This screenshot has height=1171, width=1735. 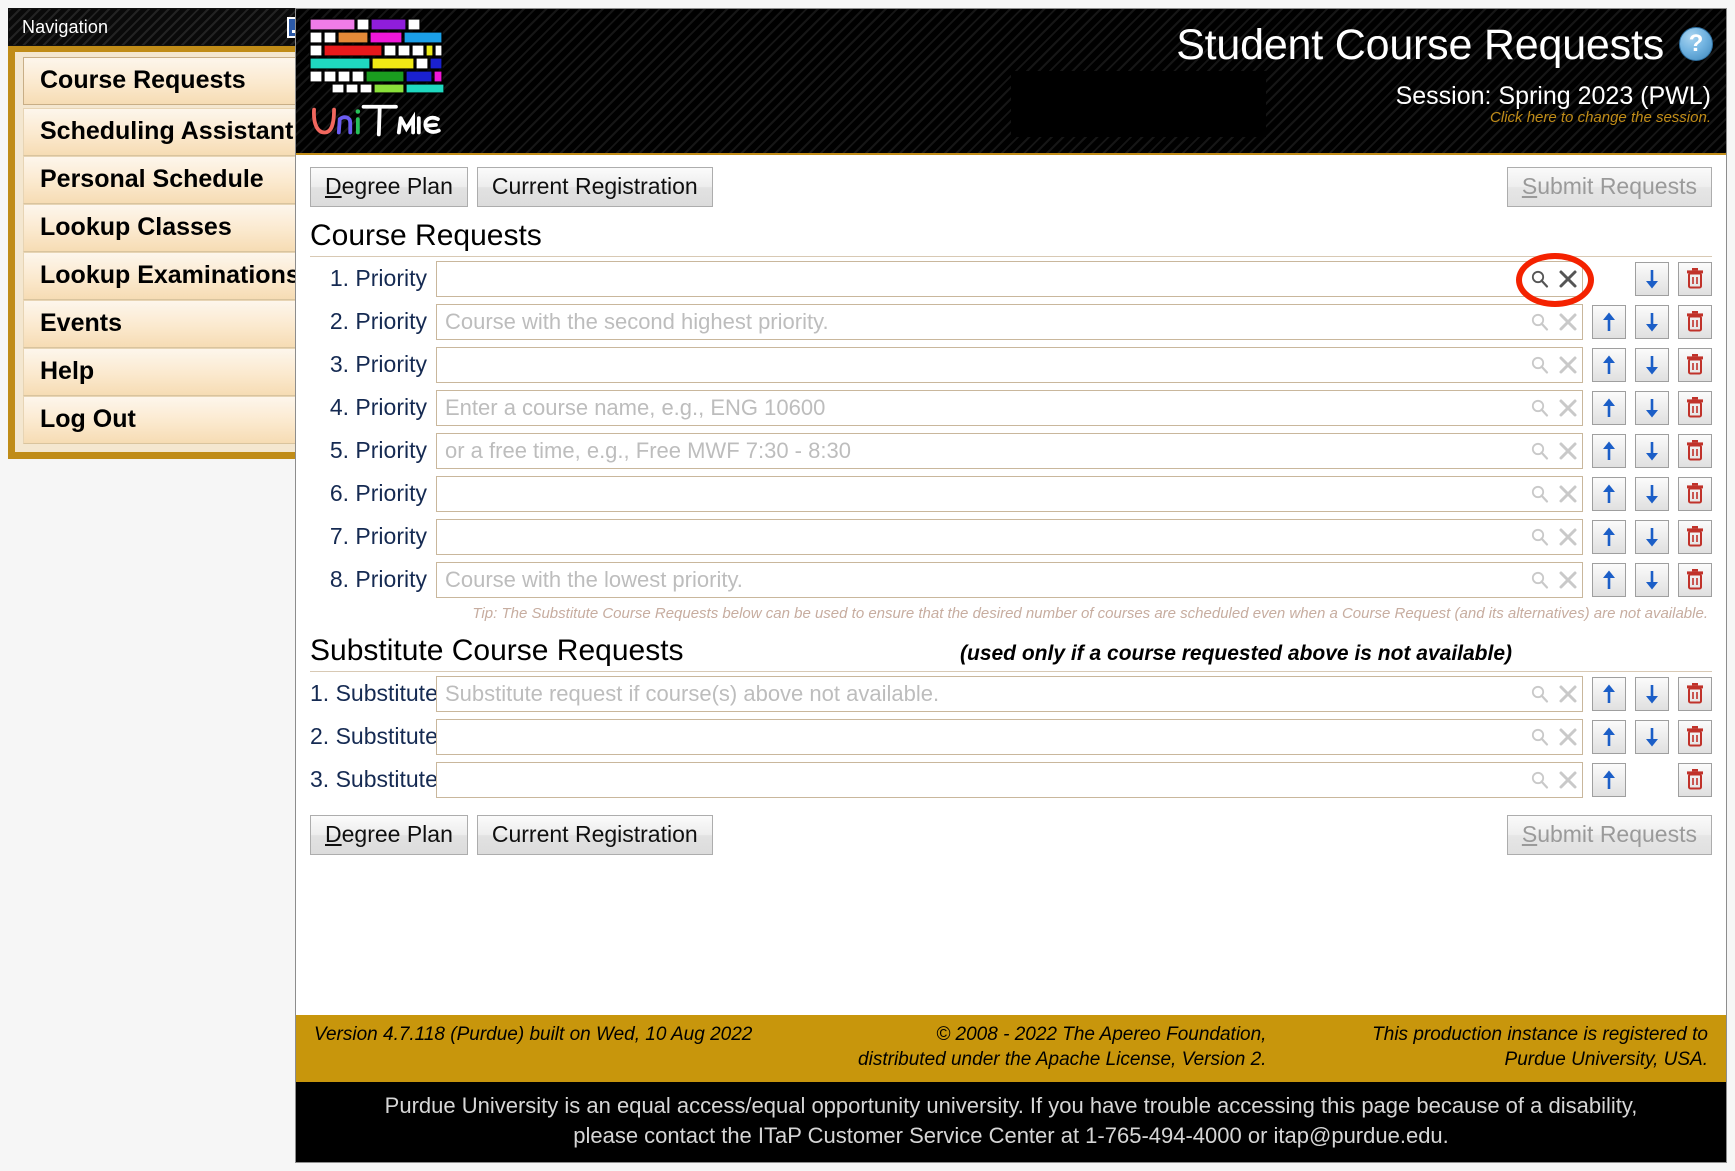 I want to click on sidebar-item-label: Lookup Classes, so click(x=136, y=227).